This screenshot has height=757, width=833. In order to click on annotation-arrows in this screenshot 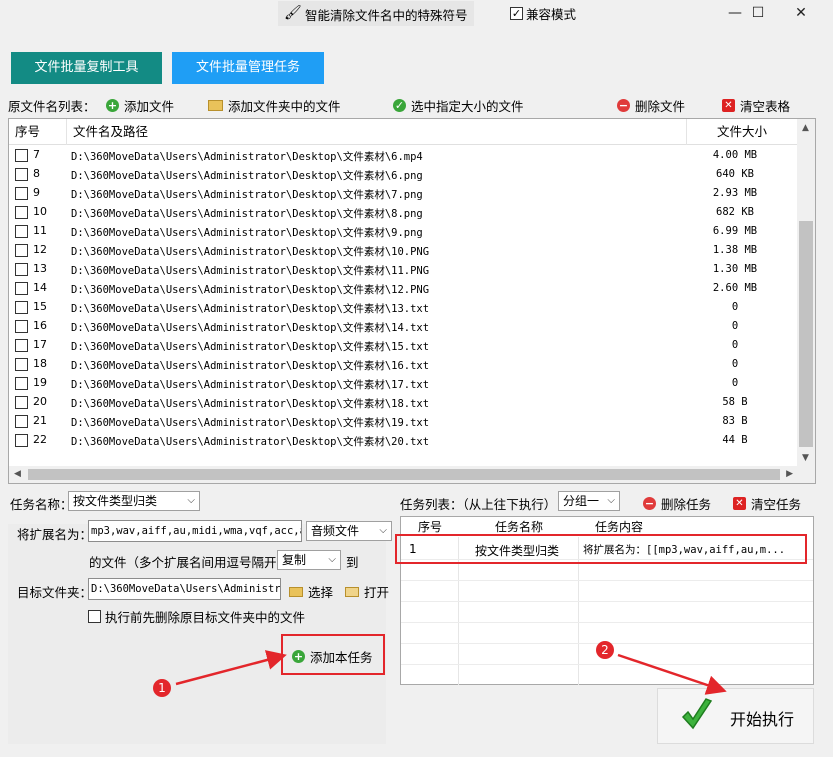, I will do `click(451, 672)`.